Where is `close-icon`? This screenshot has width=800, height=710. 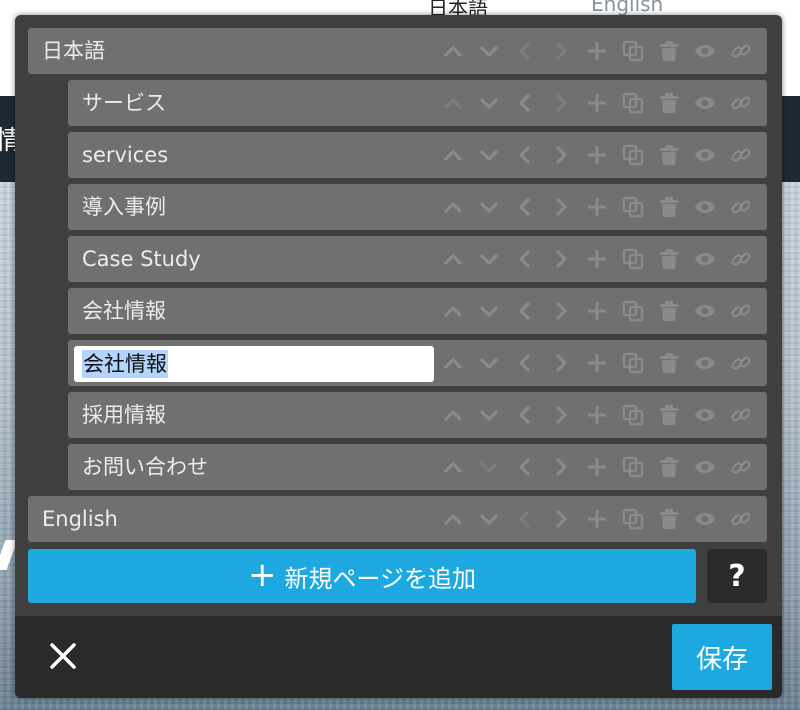 close-icon is located at coordinates (63, 656).